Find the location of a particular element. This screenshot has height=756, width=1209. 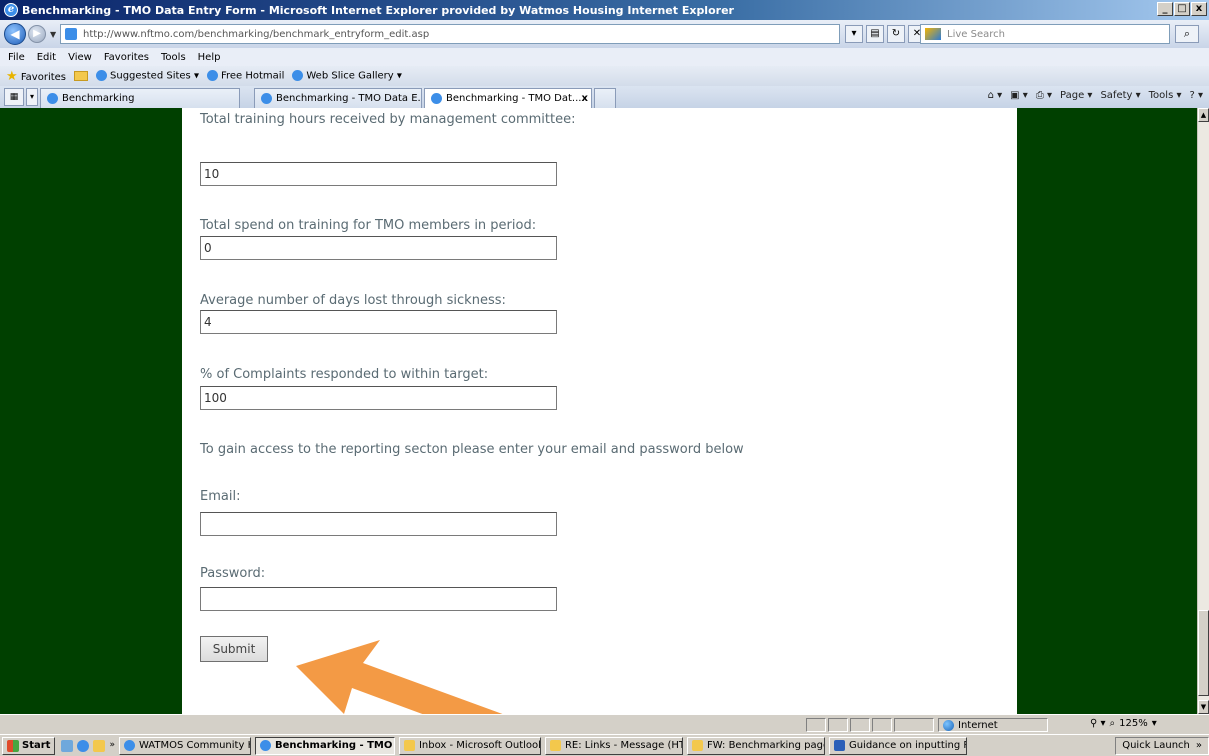

protected-mode-icon: ⚲ ▾ is located at coordinates (1098, 723).